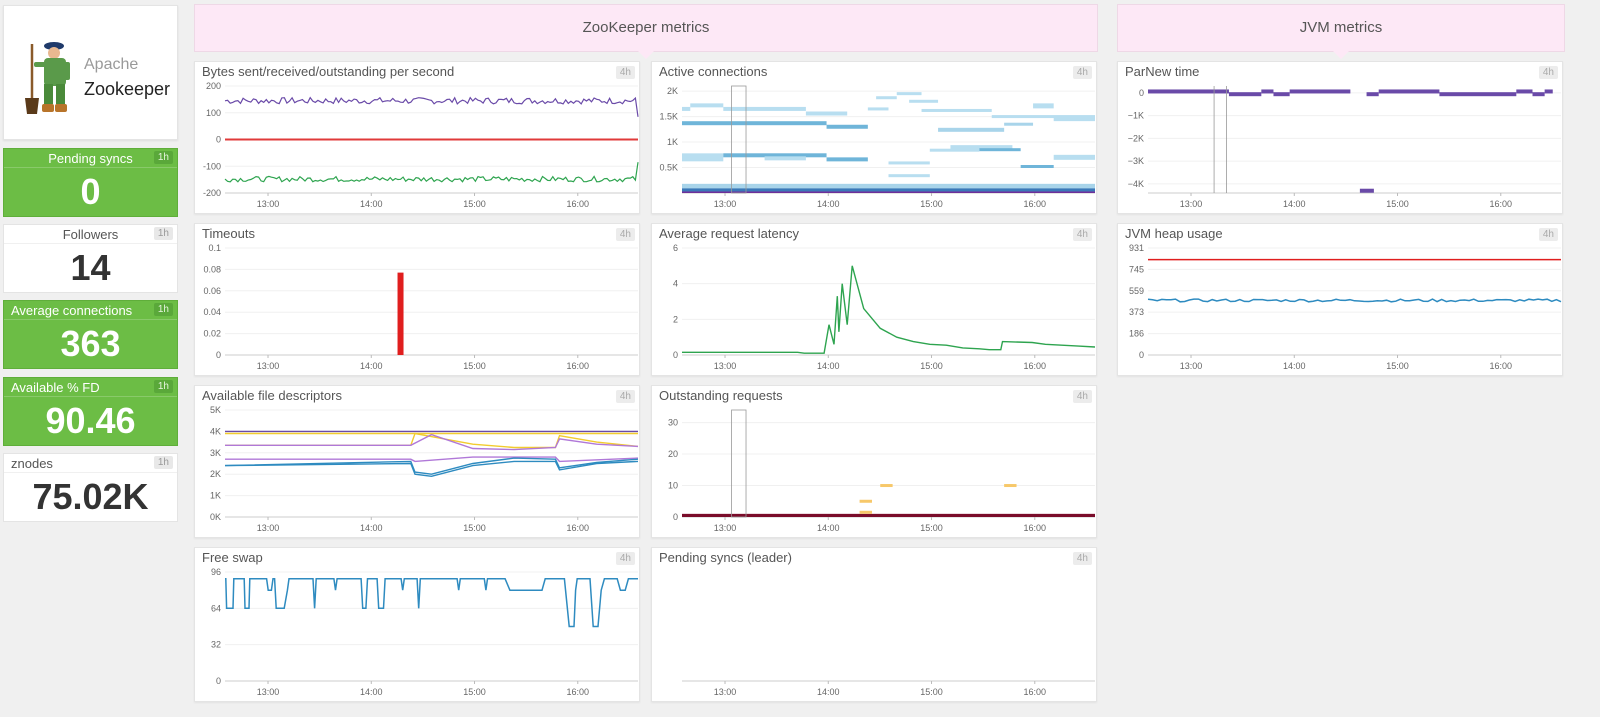 This screenshot has height=717, width=1600. What do you see at coordinates (90, 258) in the screenshot?
I see `stat-followers: Followers 1h 14` at bounding box center [90, 258].